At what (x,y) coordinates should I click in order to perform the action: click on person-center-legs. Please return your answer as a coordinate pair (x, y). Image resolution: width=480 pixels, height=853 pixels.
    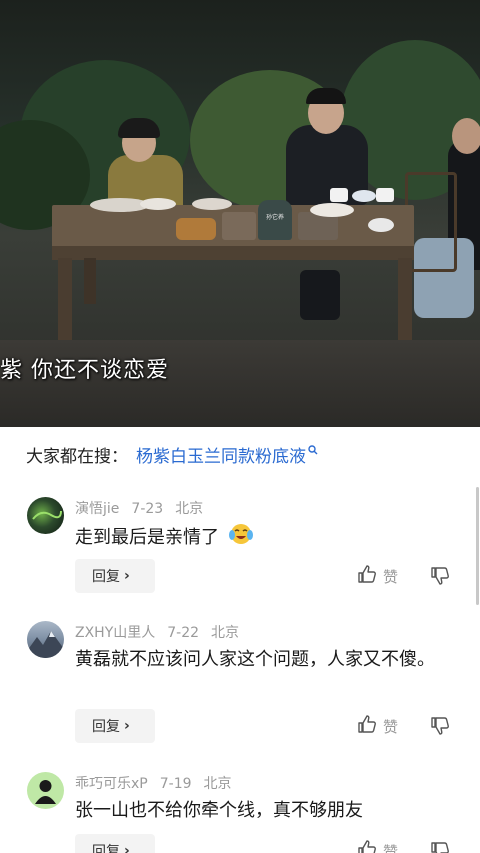
    Looking at the image, I should click on (320, 295).